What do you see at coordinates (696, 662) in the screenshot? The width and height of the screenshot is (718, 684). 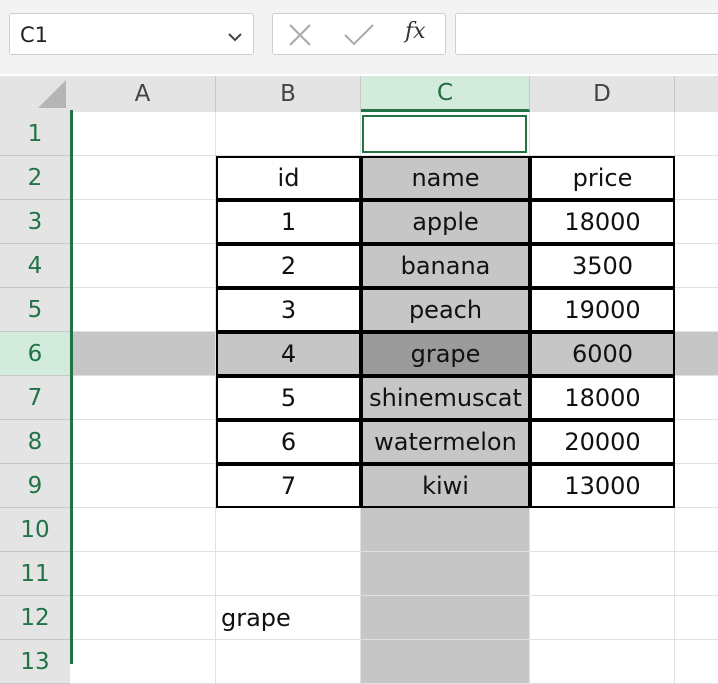 I see `cell-e13` at bounding box center [696, 662].